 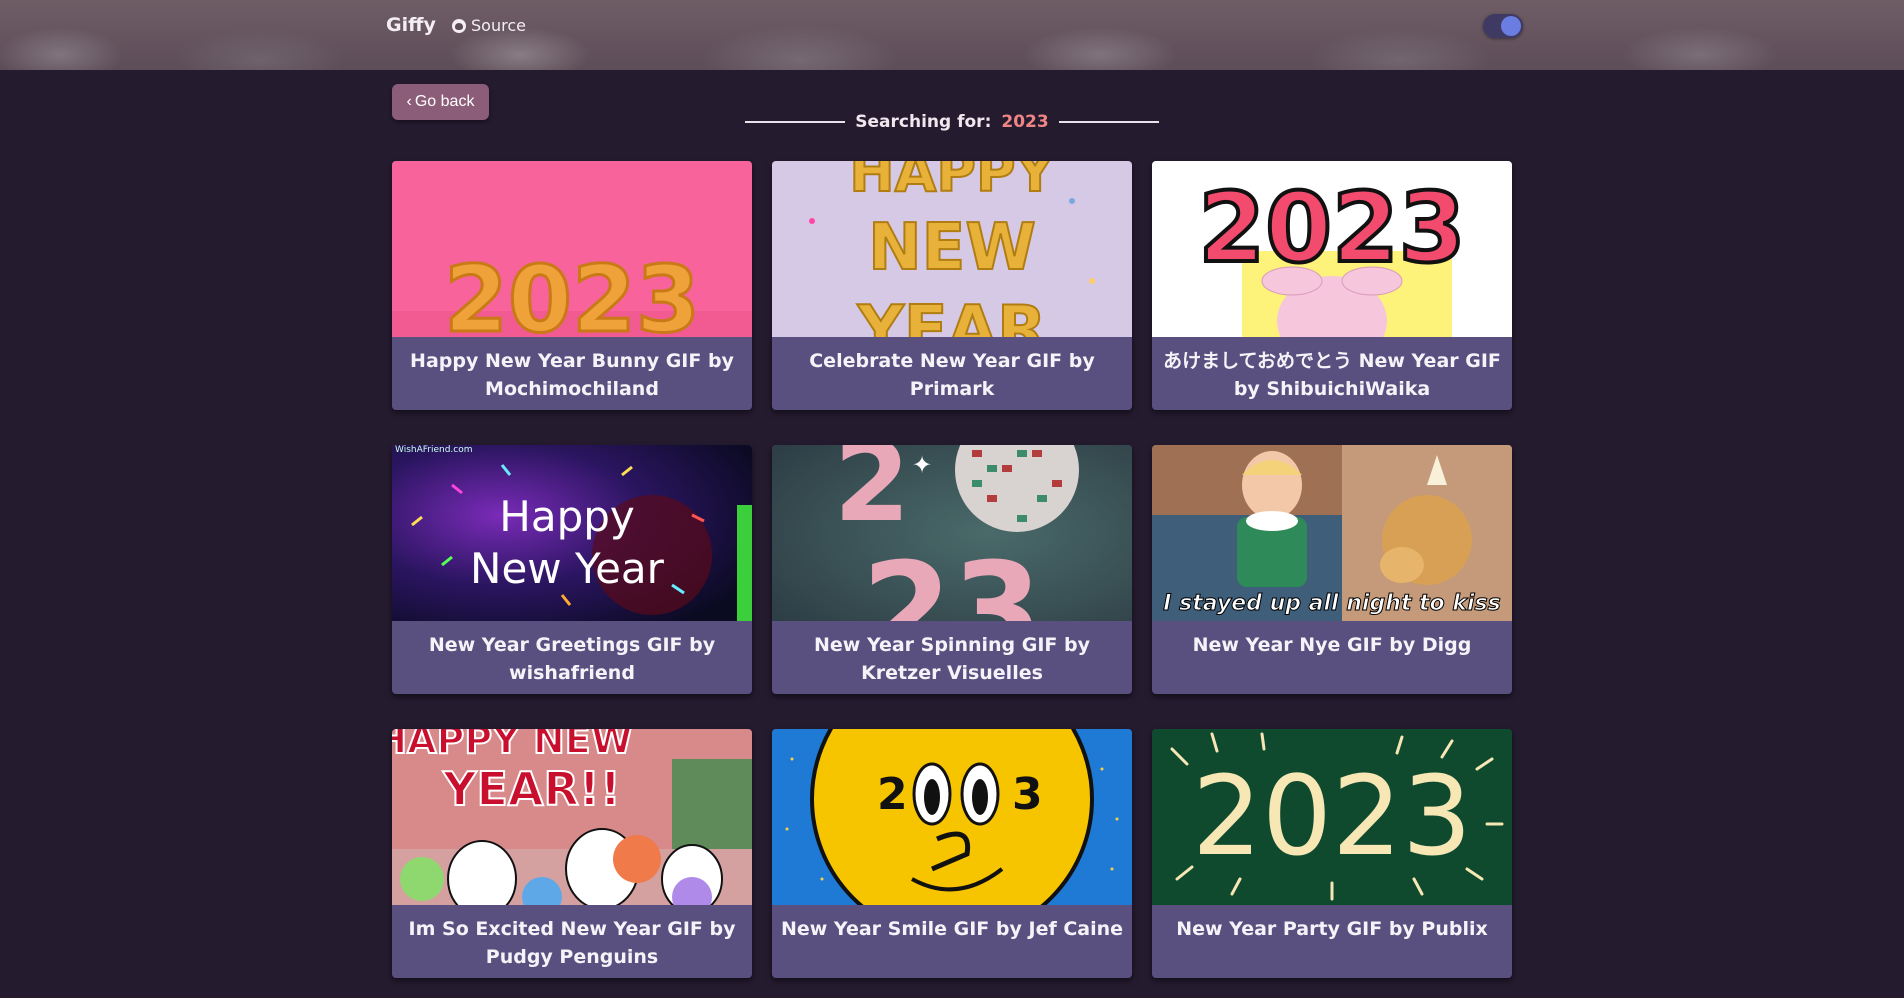 What do you see at coordinates (952, 577) in the screenshot?
I see `svg-text: 23` at bounding box center [952, 577].